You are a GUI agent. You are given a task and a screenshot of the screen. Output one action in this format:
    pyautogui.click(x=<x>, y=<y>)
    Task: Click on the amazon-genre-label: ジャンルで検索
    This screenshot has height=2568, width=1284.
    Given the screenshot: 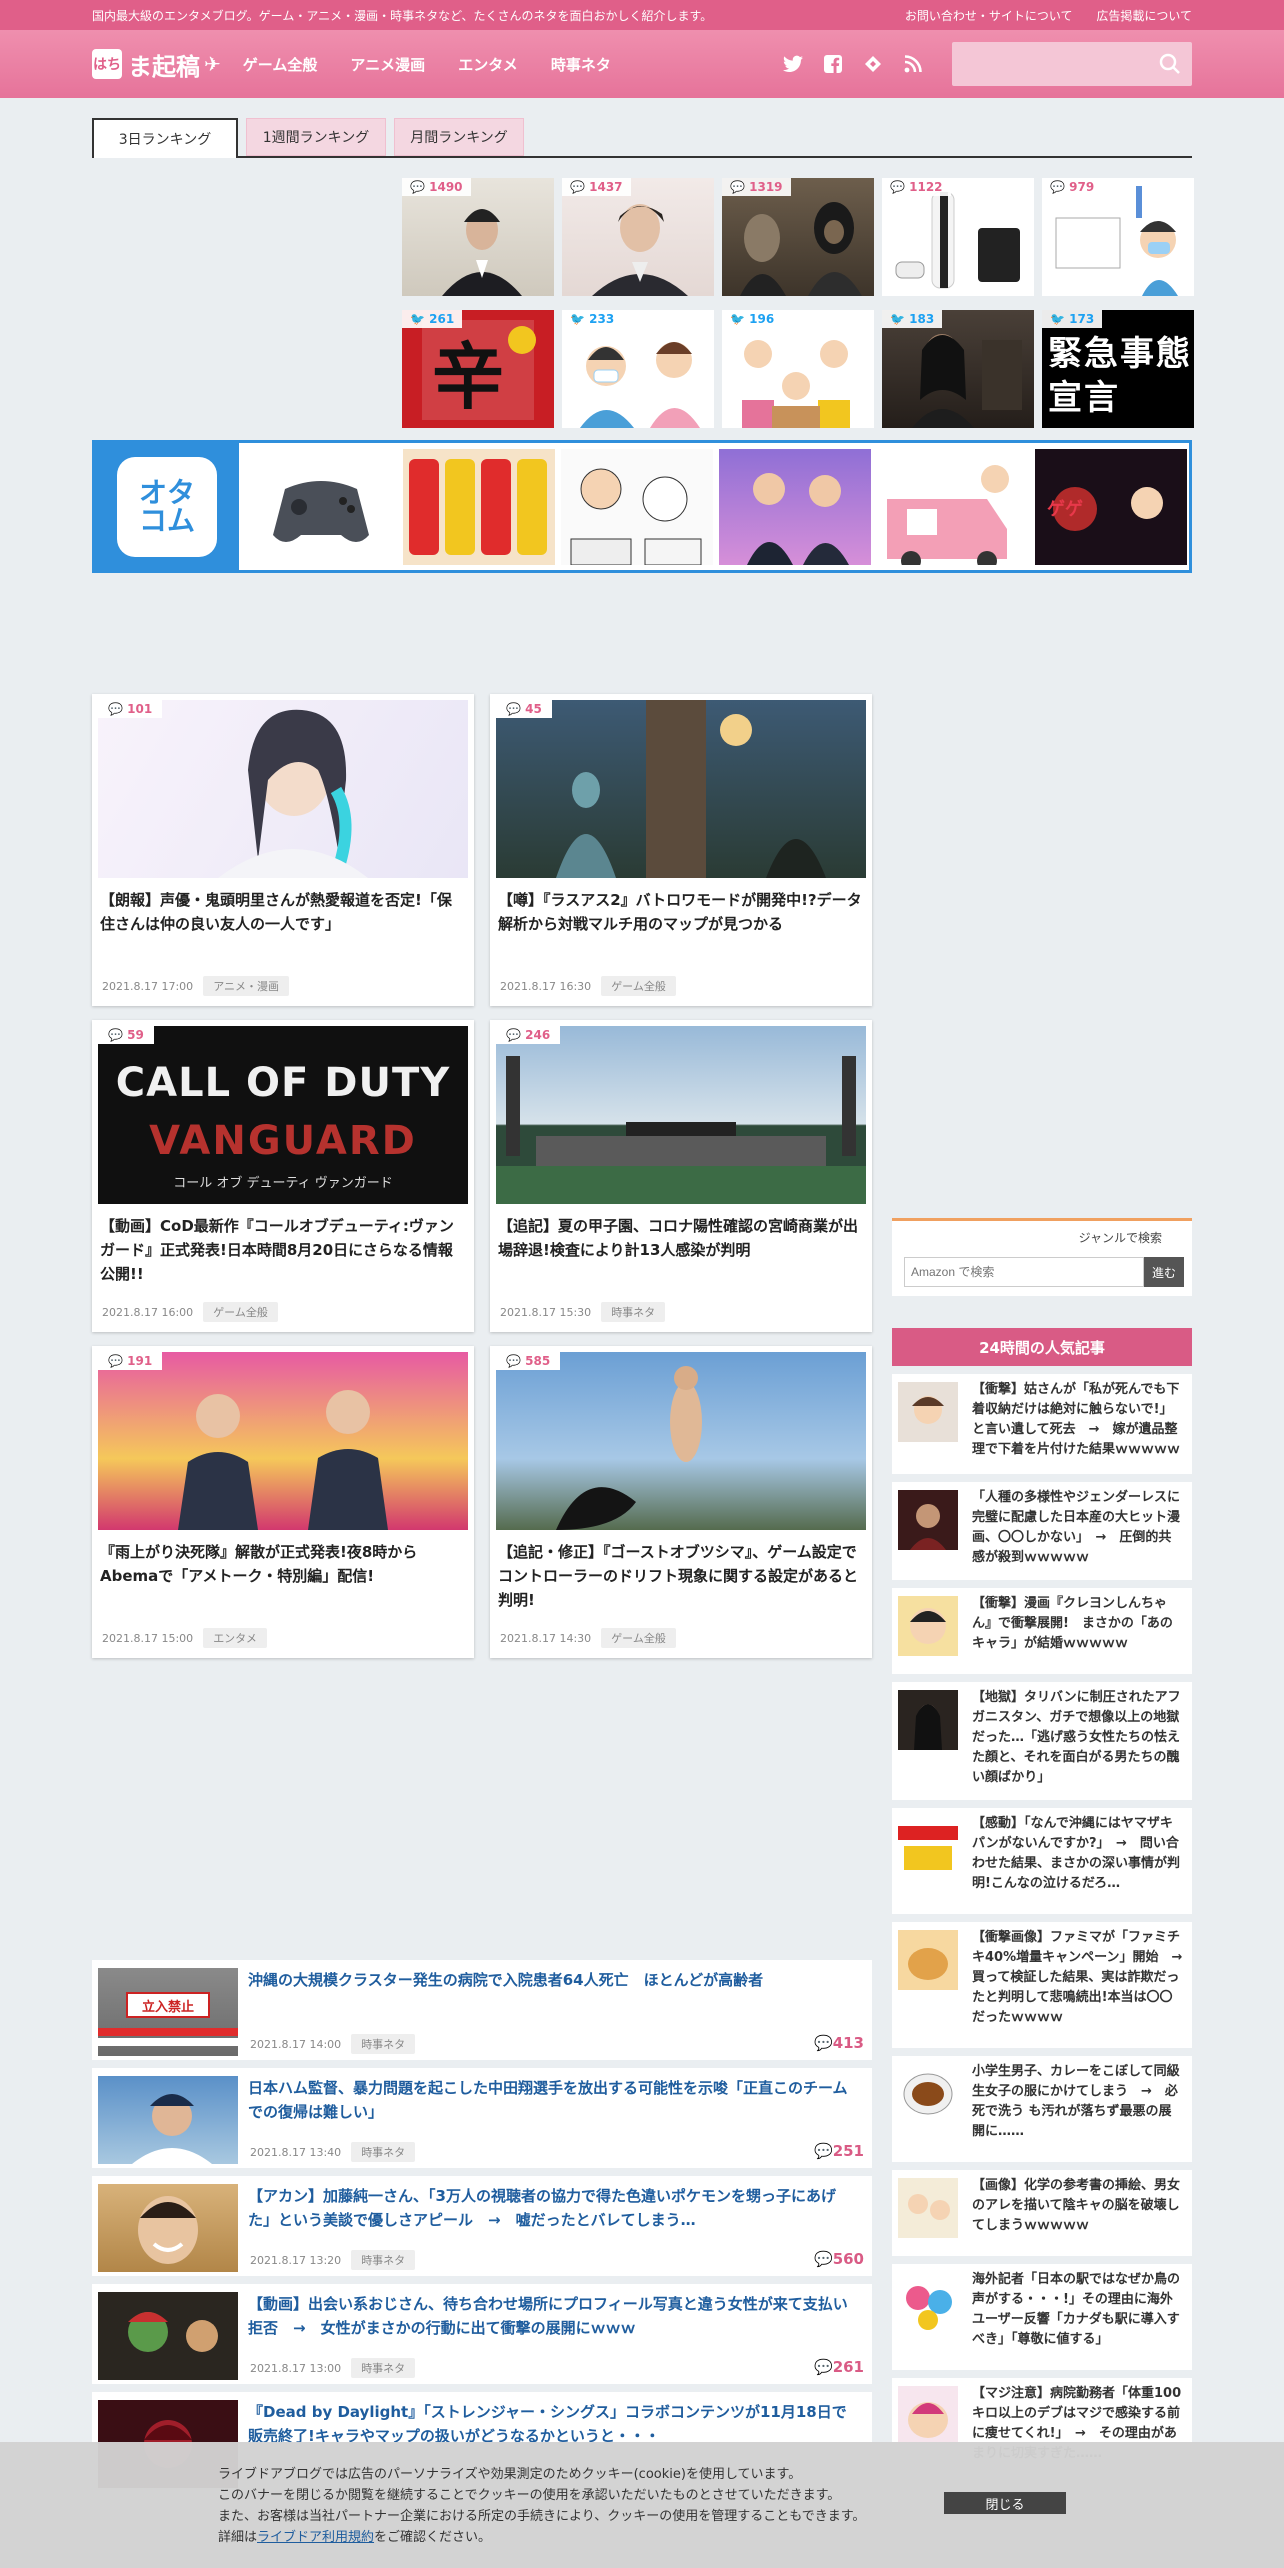 What is the action you would take?
    pyautogui.click(x=1120, y=1237)
    